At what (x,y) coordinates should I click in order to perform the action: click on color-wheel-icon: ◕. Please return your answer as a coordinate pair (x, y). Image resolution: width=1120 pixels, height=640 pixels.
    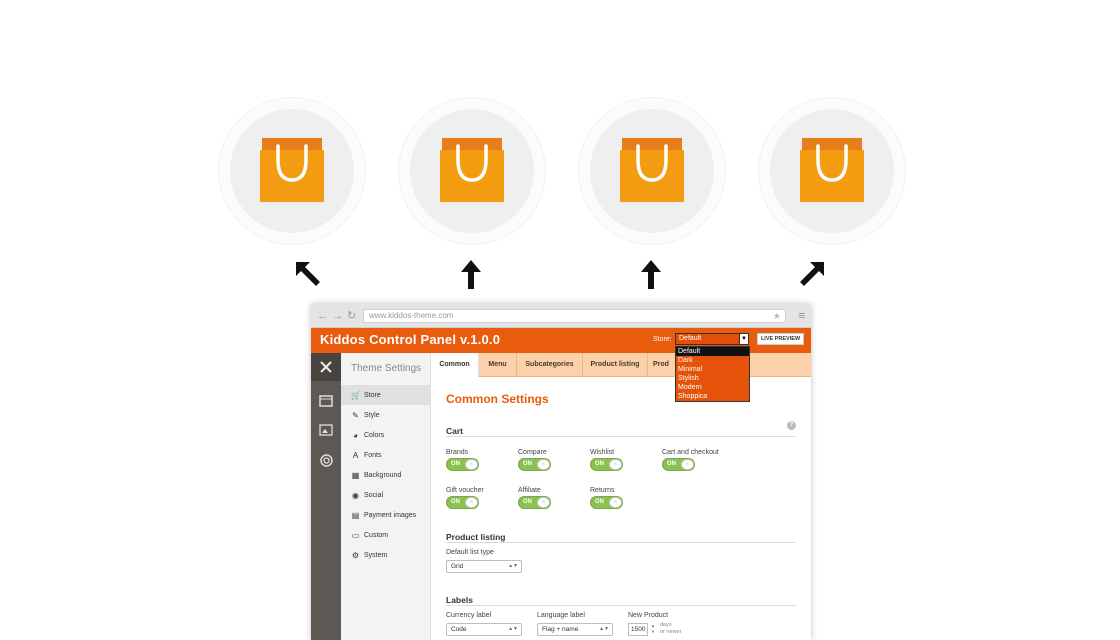
    Looking at the image, I should click on (355, 435).